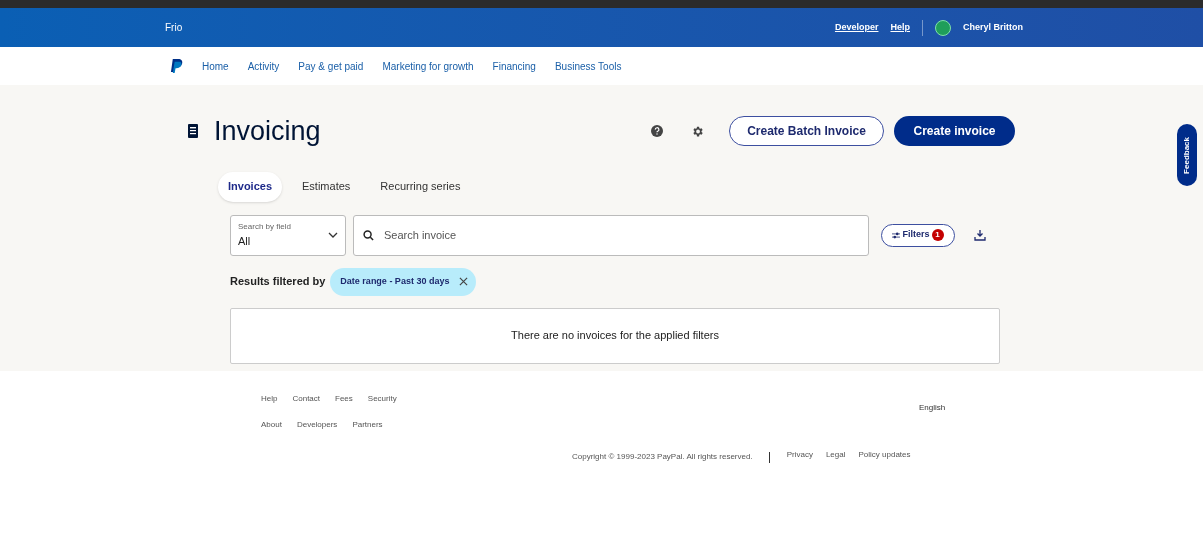 This screenshot has width=1203, height=556. What do you see at coordinates (264, 226) in the screenshot?
I see `select-label: Search by field` at bounding box center [264, 226].